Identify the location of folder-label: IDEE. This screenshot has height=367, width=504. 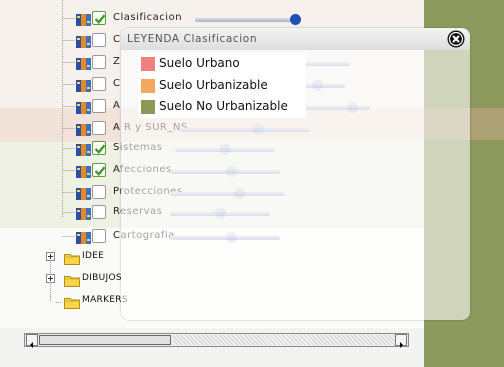
(93, 256).